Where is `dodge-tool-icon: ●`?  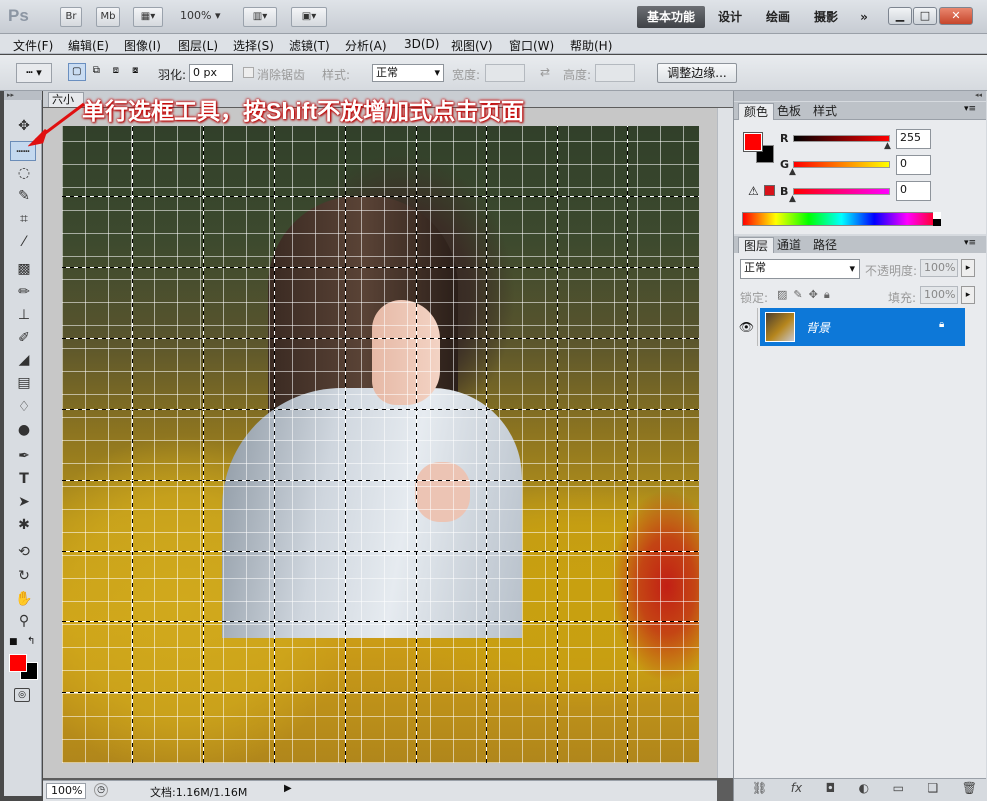 dodge-tool-icon: ● is located at coordinates (24, 430).